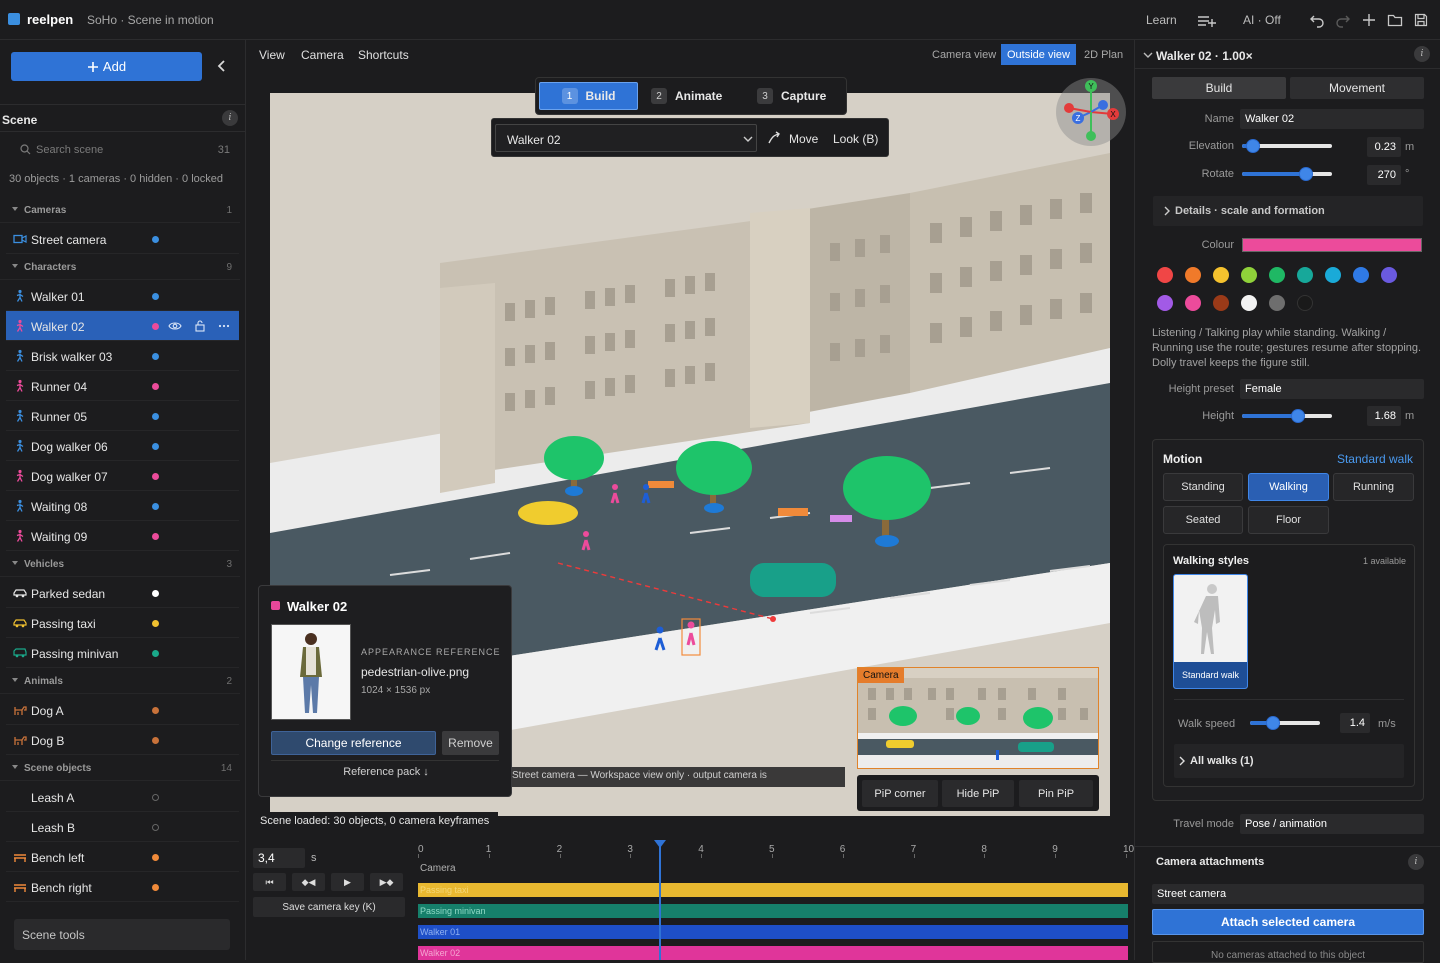  I want to click on motion-standing: Standing, so click(1203, 487).